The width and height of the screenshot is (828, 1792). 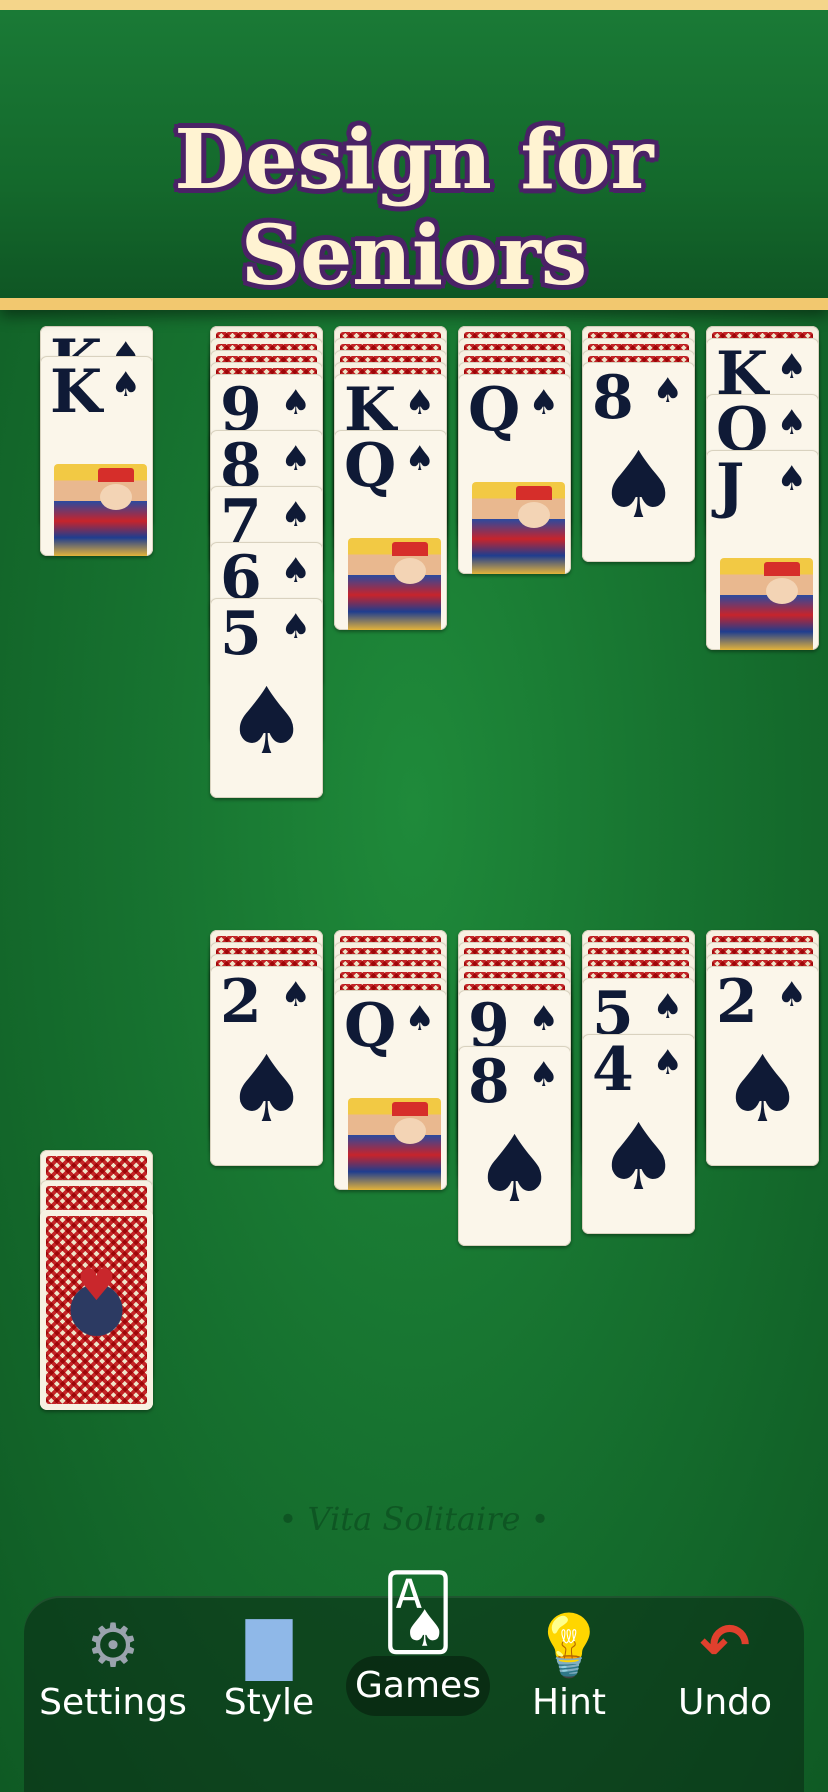 I want to click on undo-button: ↶ Undo, so click(x=725, y=1691).